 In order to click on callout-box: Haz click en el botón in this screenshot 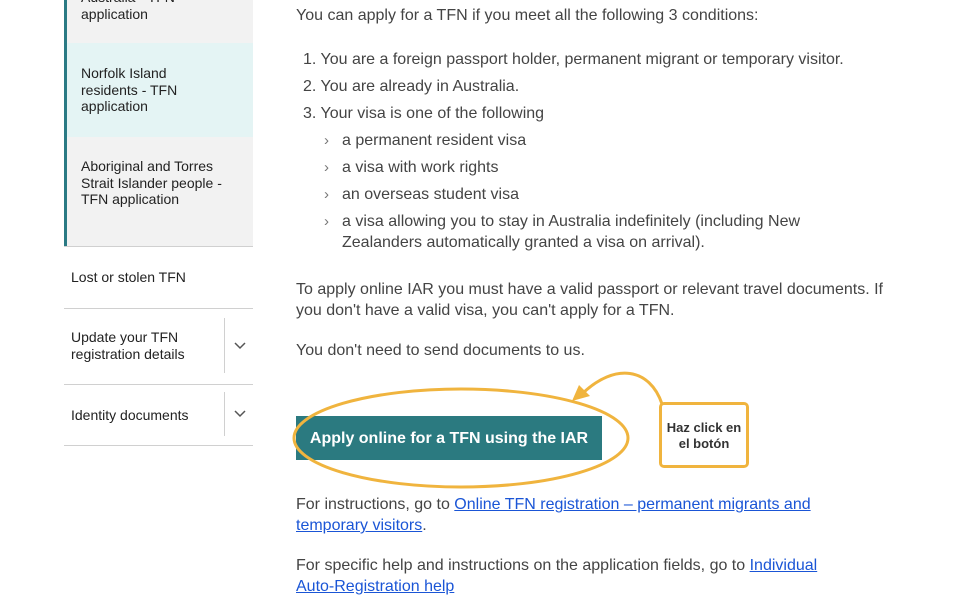, I will do `click(704, 435)`.